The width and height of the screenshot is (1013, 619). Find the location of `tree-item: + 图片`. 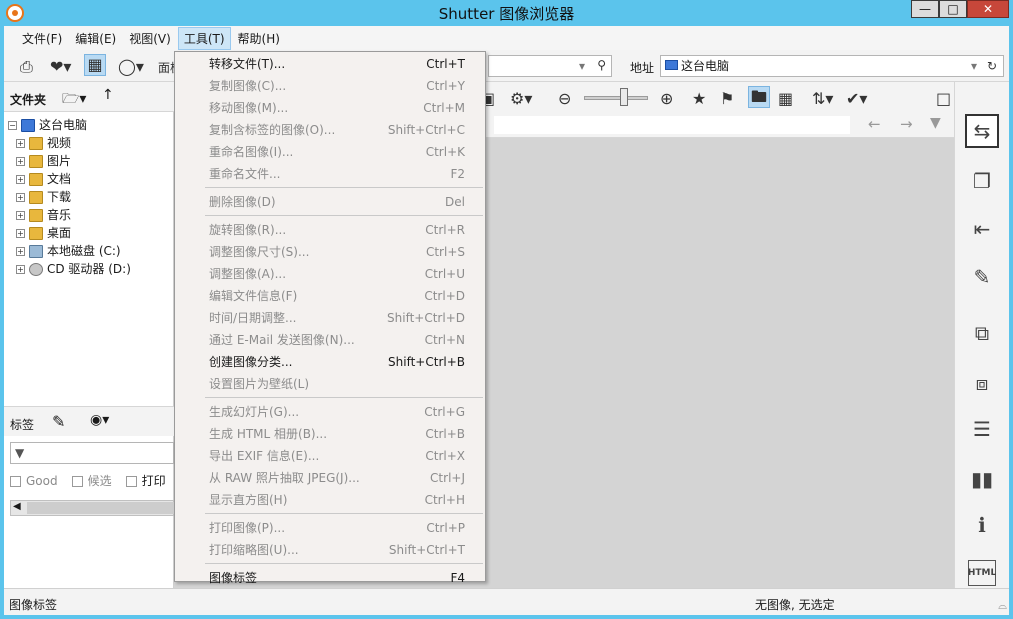

tree-item: + 图片 is located at coordinates (69, 161).